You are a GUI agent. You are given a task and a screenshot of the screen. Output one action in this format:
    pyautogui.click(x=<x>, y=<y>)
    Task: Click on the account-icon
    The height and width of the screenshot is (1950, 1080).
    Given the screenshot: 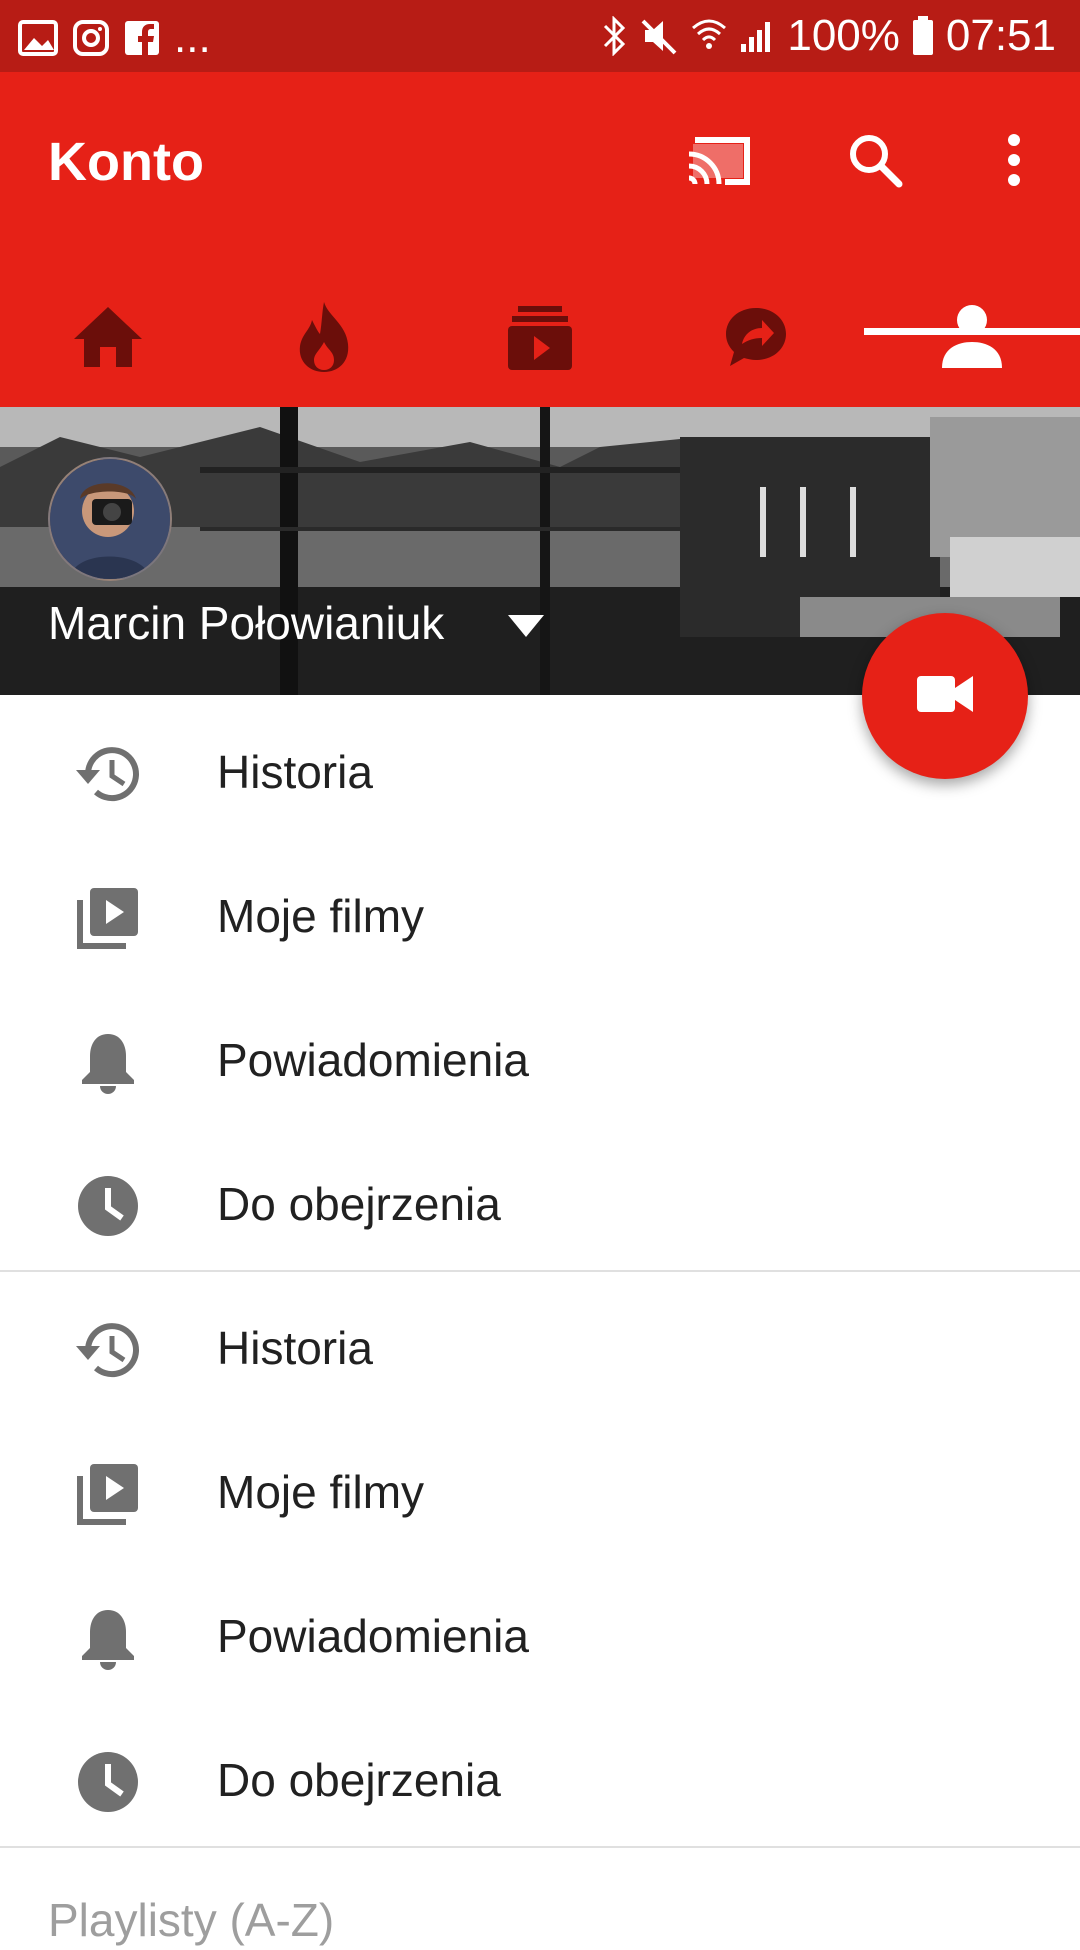 What is the action you would take?
    pyautogui.click(x=972, y=339)
    